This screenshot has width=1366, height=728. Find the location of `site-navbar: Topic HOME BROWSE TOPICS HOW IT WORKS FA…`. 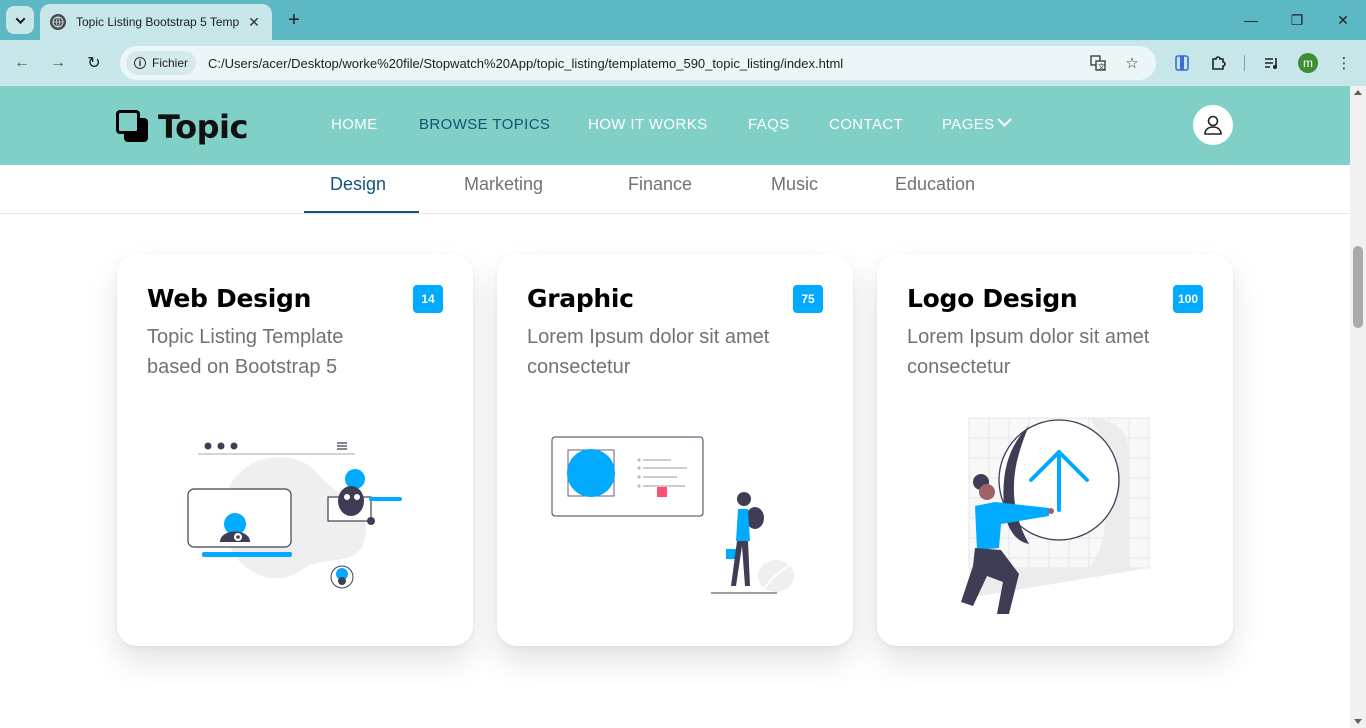

site-navbar: Topic HOME BROWSE TOPICS HOW IT WORKS FA… is located at coordinates (675, 125).